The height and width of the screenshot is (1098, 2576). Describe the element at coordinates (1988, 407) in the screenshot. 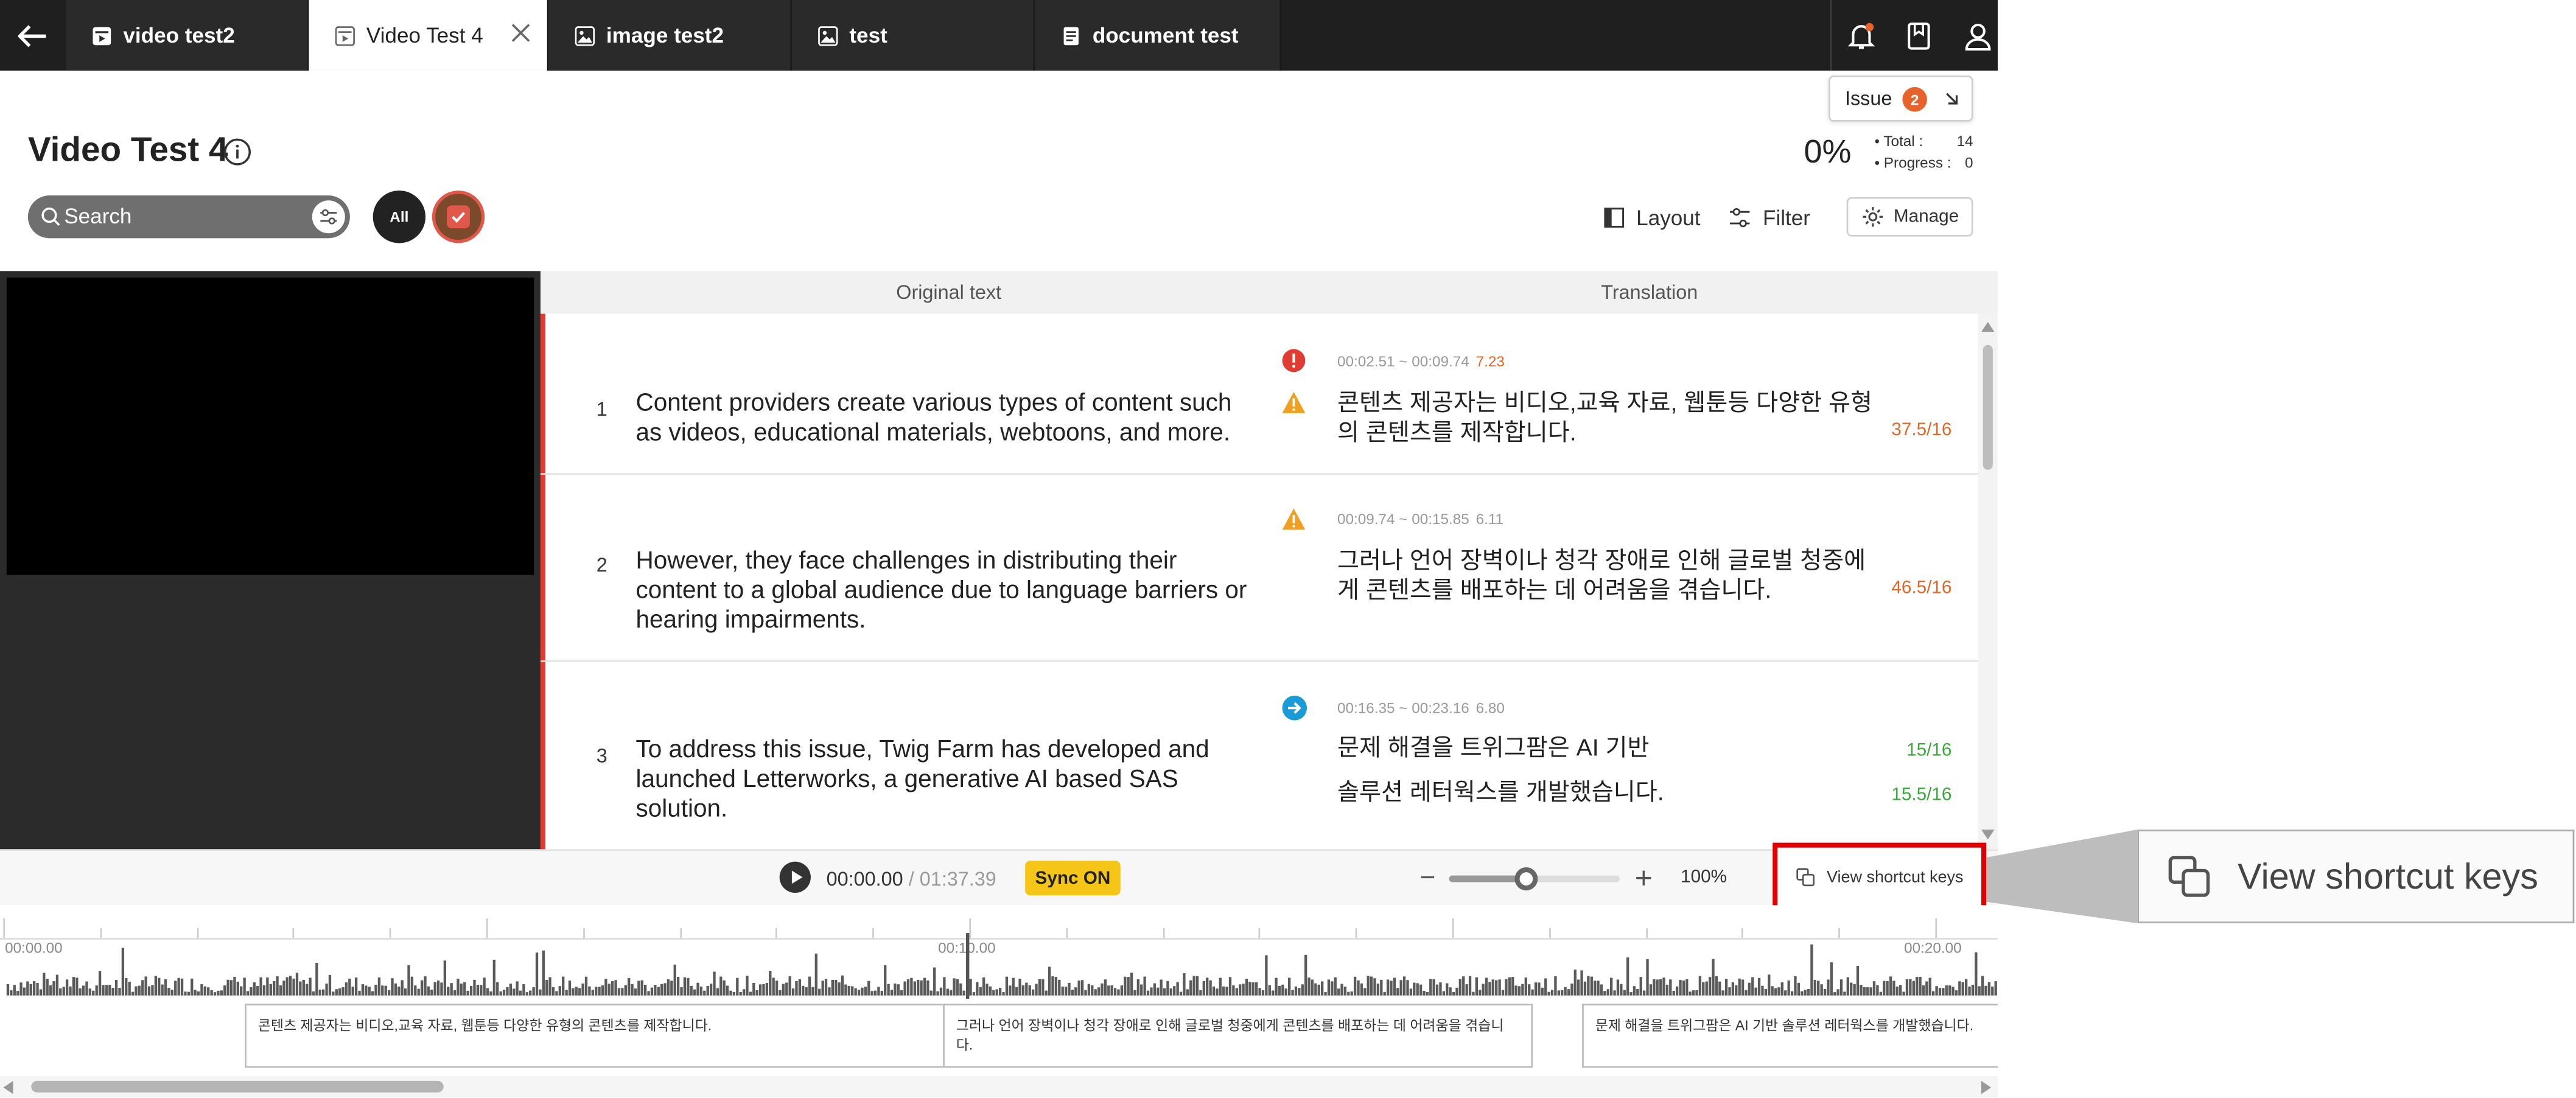

I see `scrollbar-thumb` at that location.